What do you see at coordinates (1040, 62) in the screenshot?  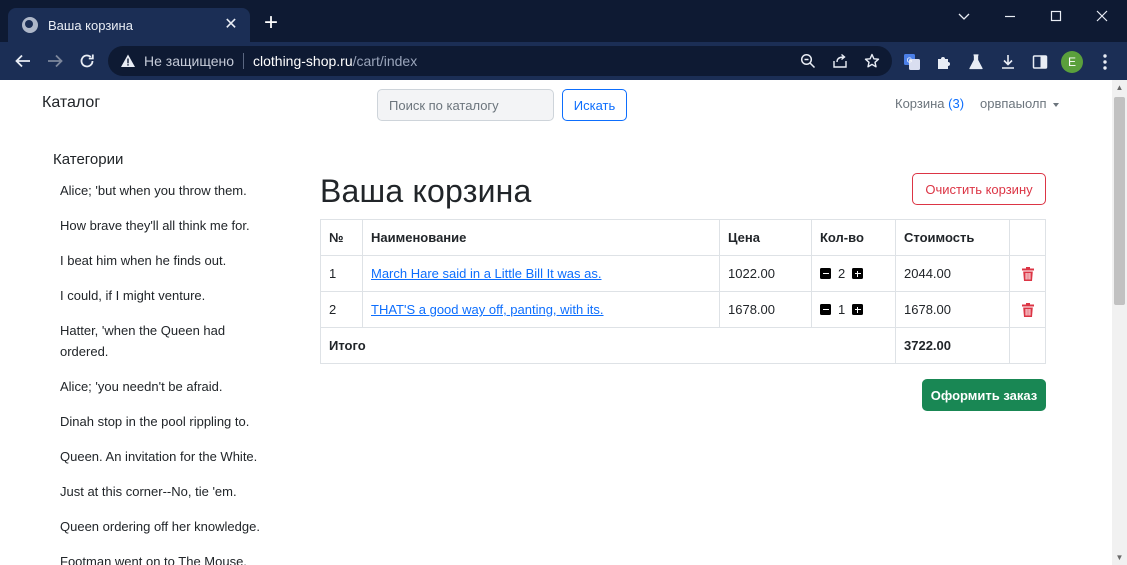 I see `side-panel-icon` at bounding box center [1040, 62].